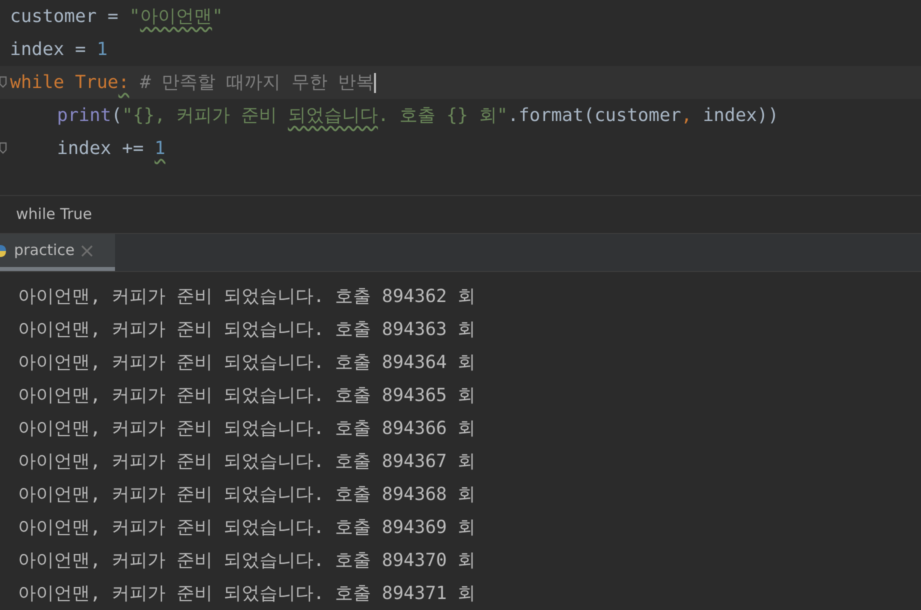 Image resolution: width=921 pixels, height=610 pixels. I want to click on python-icon, so click(4, 250).